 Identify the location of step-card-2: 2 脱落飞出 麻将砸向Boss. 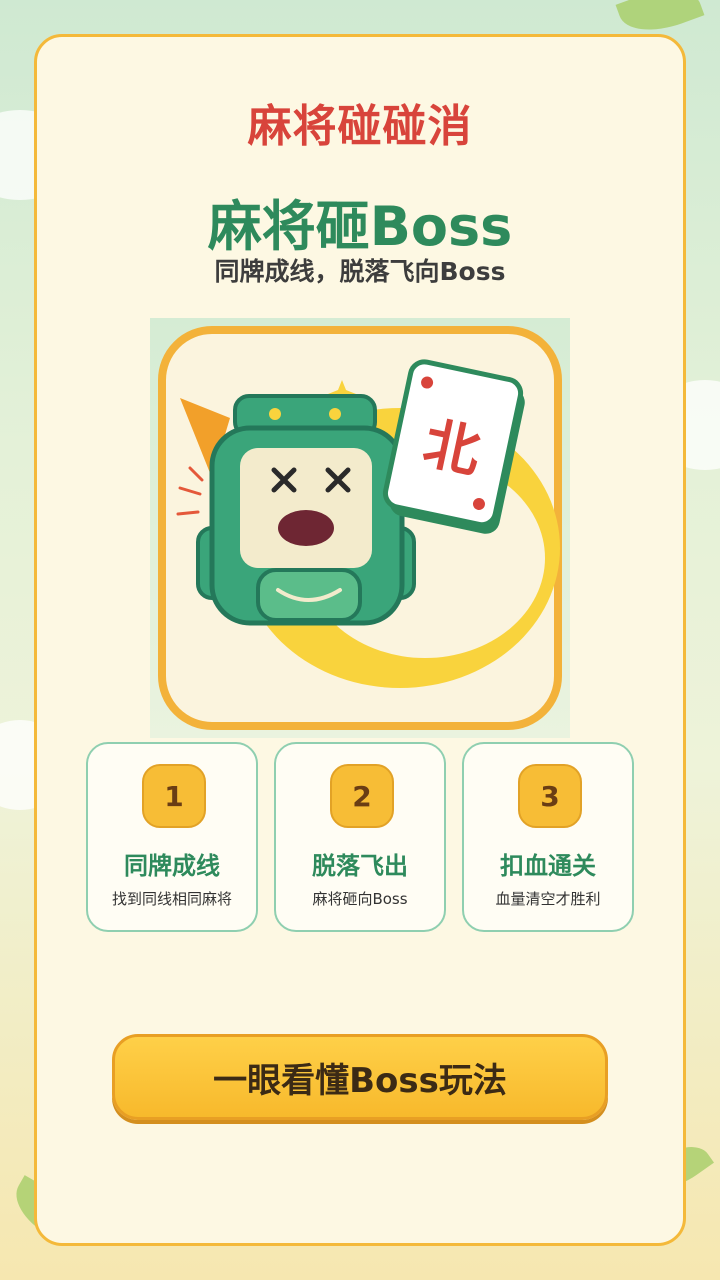
(360, 837).